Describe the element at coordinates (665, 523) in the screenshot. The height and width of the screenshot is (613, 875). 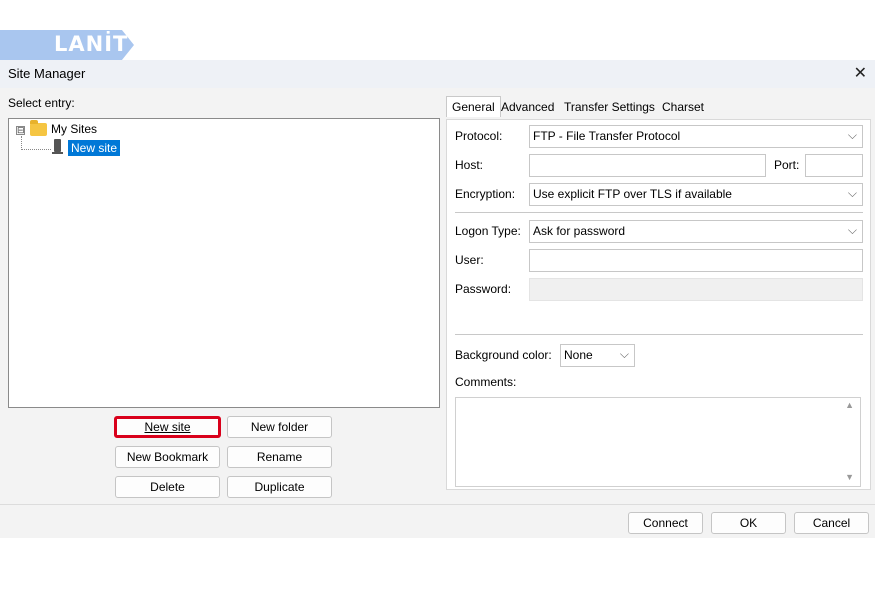
I see `connect-button: Connect` at that location.